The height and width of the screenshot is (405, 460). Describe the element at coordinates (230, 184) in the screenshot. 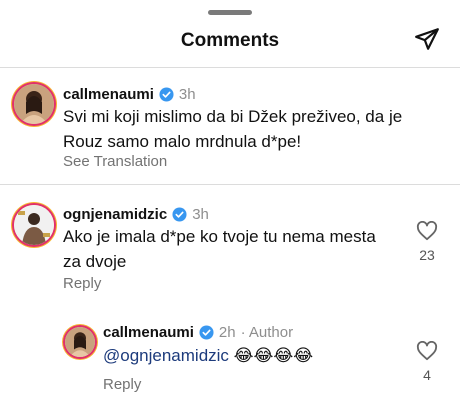

I see `comment-divider` at that location.